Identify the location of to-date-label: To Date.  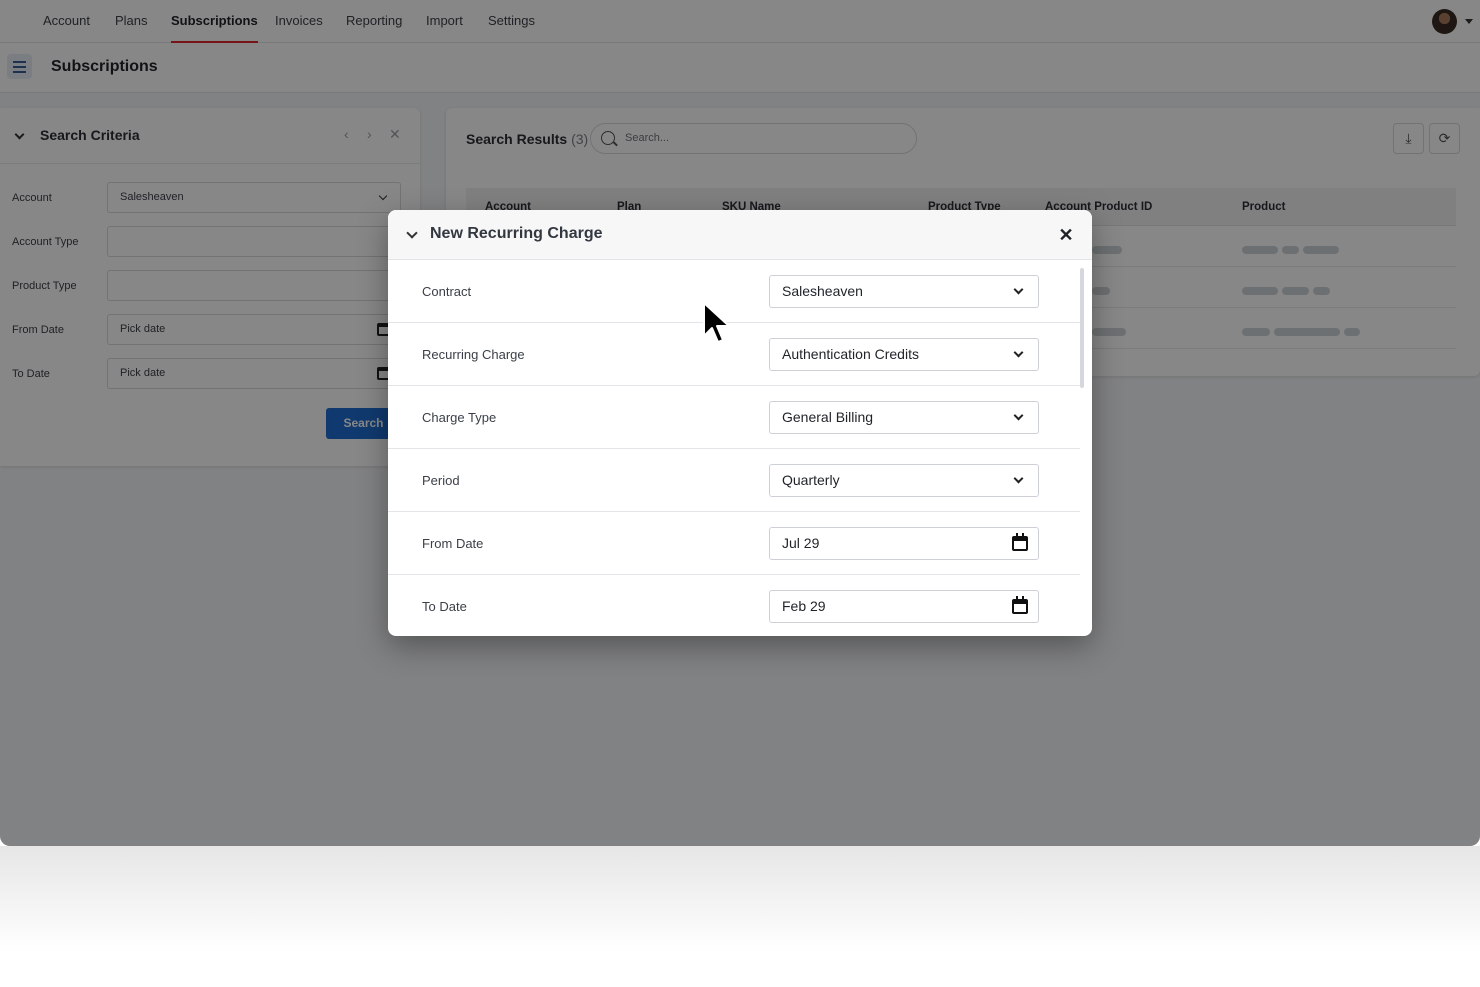
(444, 606).